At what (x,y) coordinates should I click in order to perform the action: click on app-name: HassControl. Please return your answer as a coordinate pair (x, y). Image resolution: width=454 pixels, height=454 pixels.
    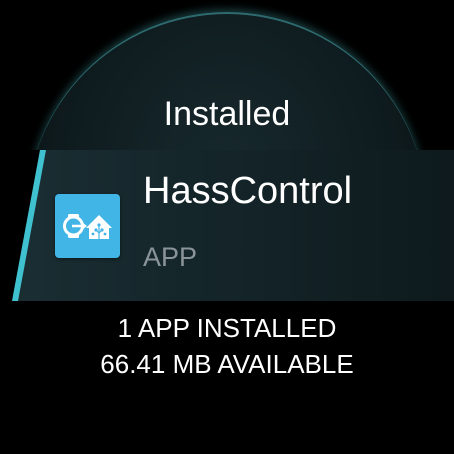
    Looking at the image, I should click on (248, 191).